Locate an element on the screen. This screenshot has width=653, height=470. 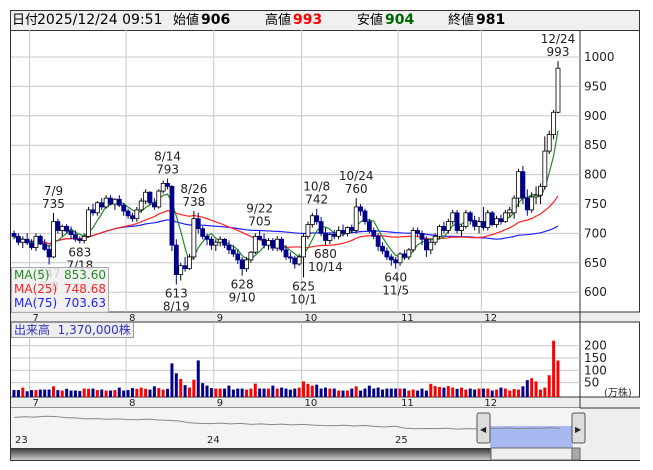
scrollbar-end is located at coordinates (576, 454).